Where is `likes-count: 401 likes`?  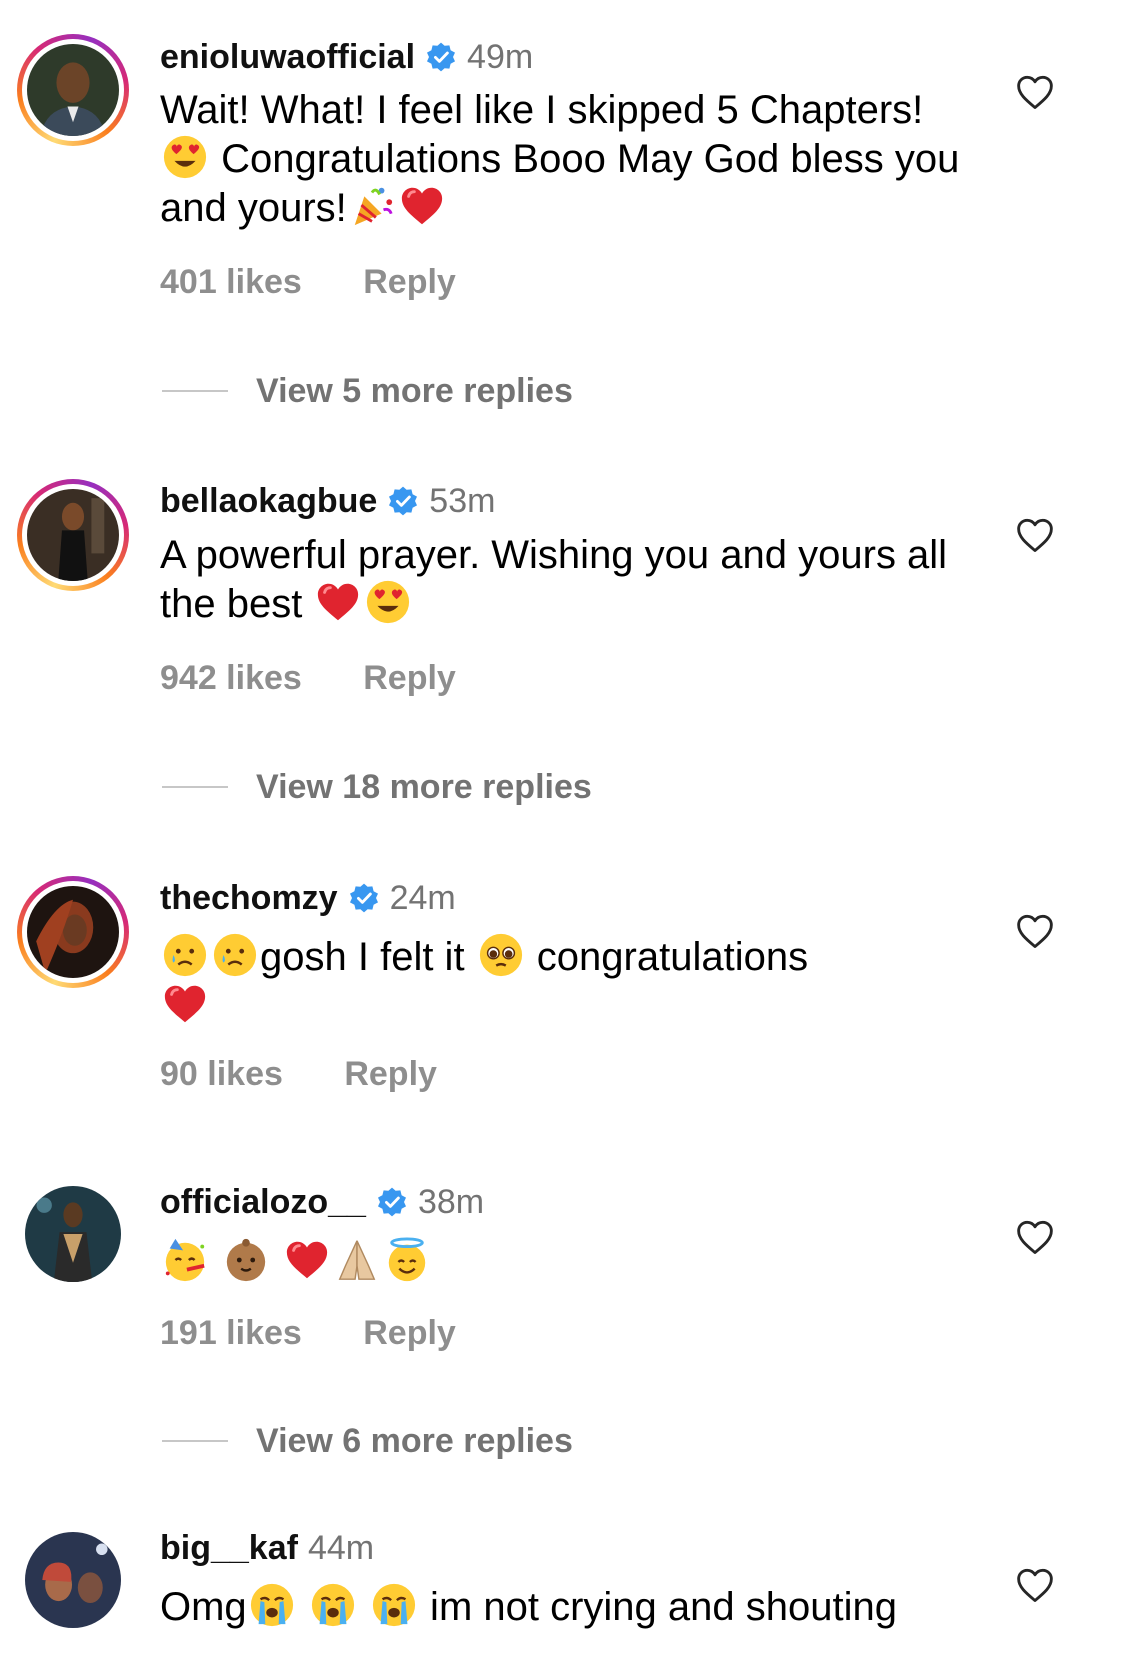 likes-count: 401 likes is located at coordinates (231, 282).